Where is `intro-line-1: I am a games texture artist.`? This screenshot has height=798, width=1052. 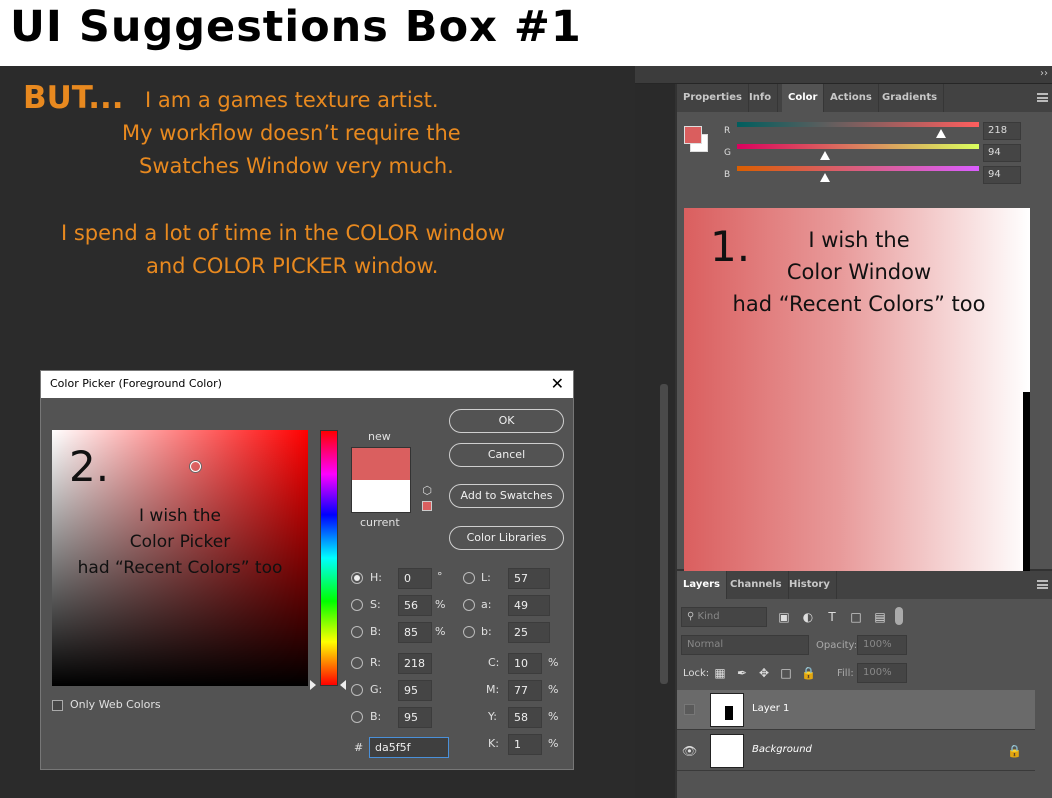
intro-line-1: I am a games texture artist. is located at coordinates (292, 100).